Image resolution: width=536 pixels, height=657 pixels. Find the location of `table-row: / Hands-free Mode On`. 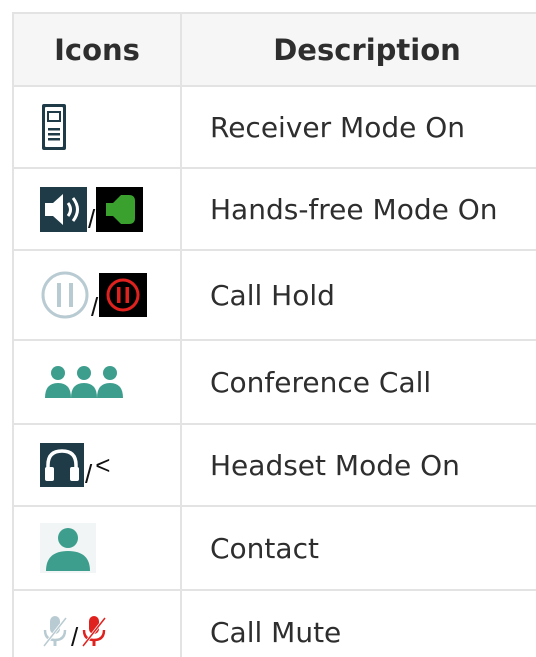

table-row: / Hands-free Mode On is located at coordinates (274, 209).